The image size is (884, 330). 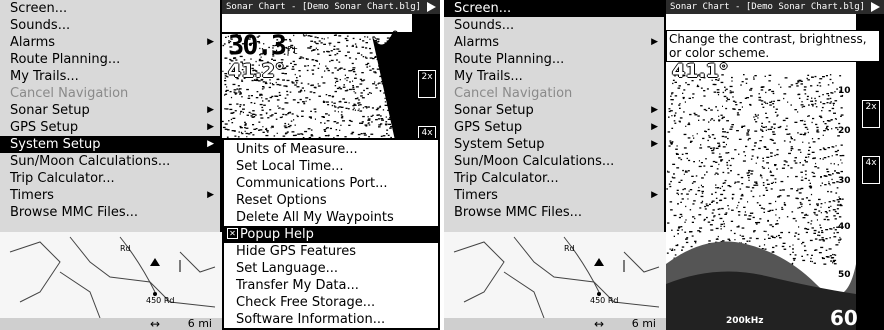 I want to click on depth-scale-30: 30, so click(x=844, y=181).